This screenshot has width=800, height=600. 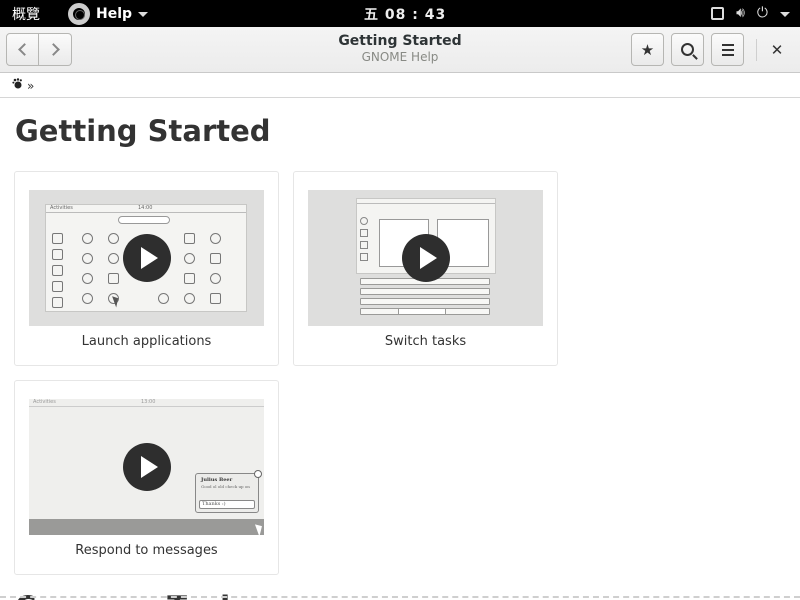 I want to click on back-button, so click(x=22, y=49).